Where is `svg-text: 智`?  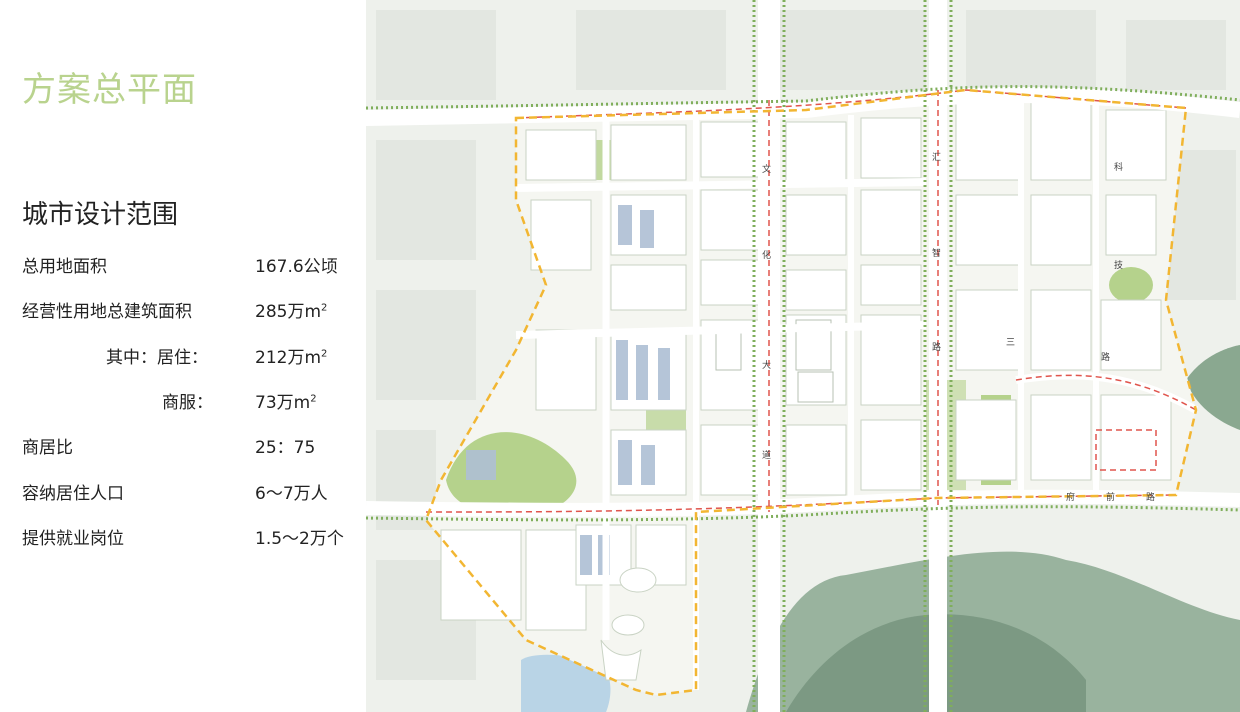
svg-text: 智 is located at coordinates (936, 253).